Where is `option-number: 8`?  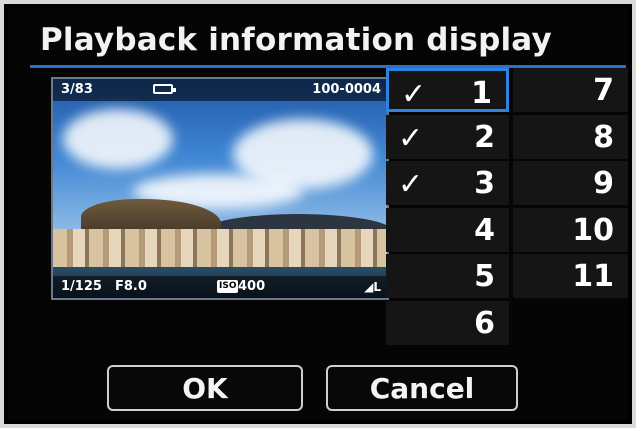
option-number: 8 is located at coordinates (603, 137).